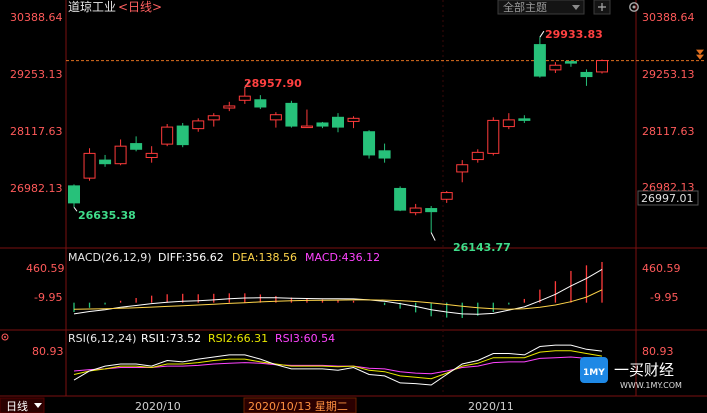 The image size is (707, 413). I want to click on rsi-panel, so click(338, 365).